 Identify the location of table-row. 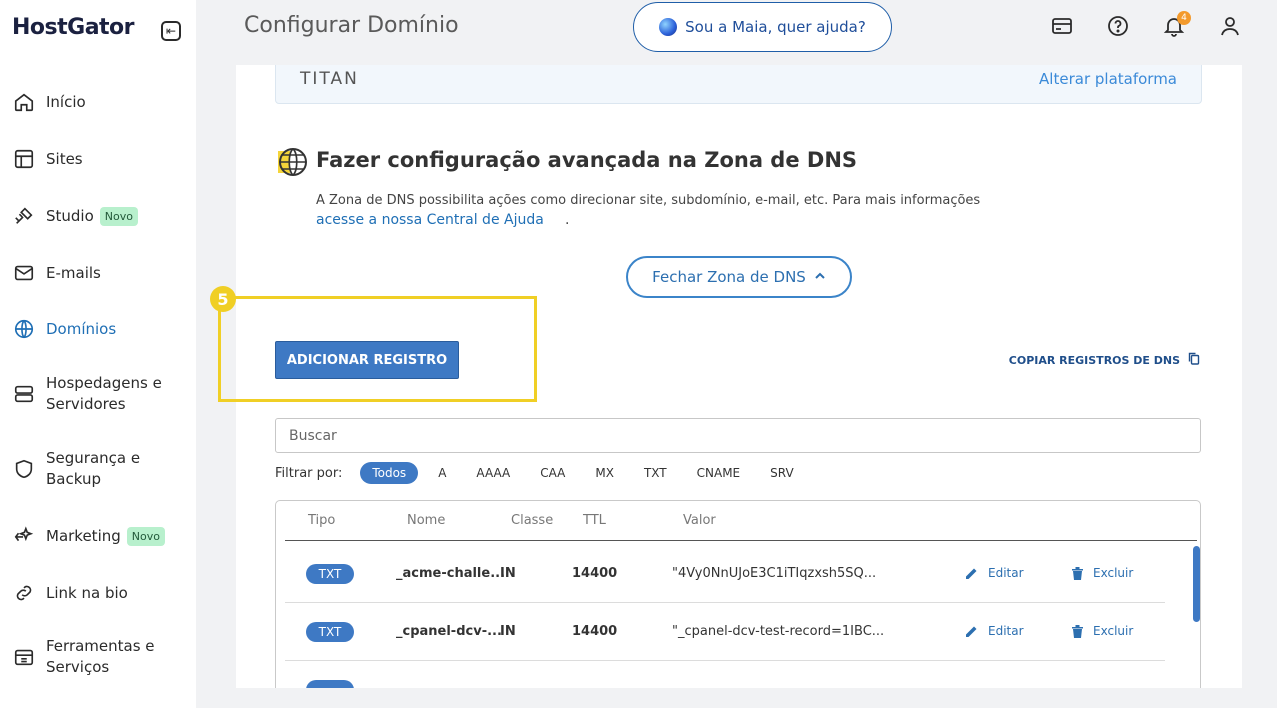
(725, 674).